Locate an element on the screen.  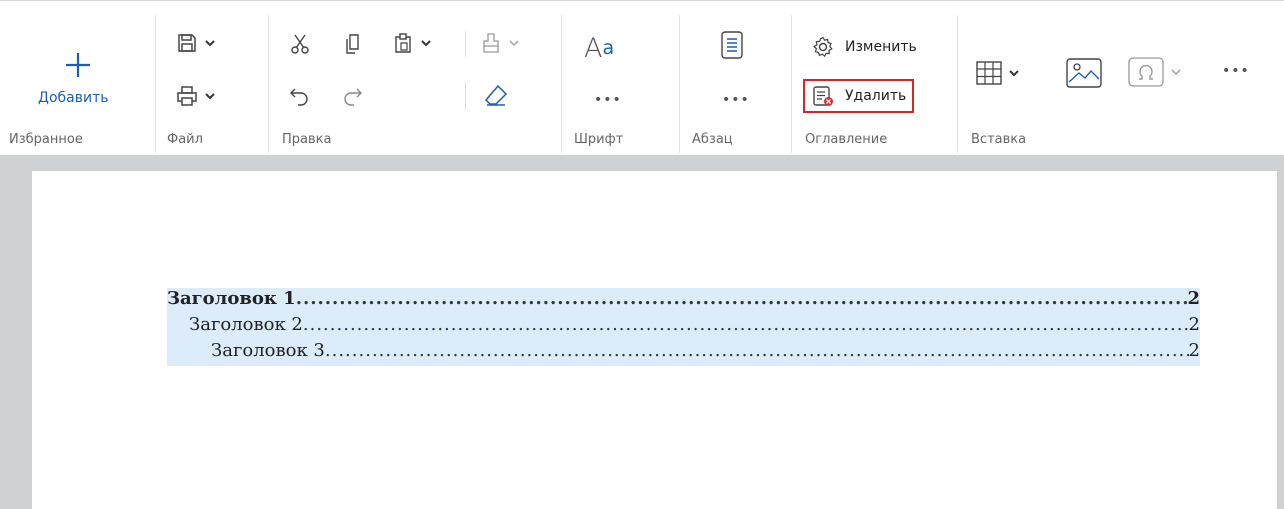
toc-delete-label: Удалить is located at coordinates (876, 96).